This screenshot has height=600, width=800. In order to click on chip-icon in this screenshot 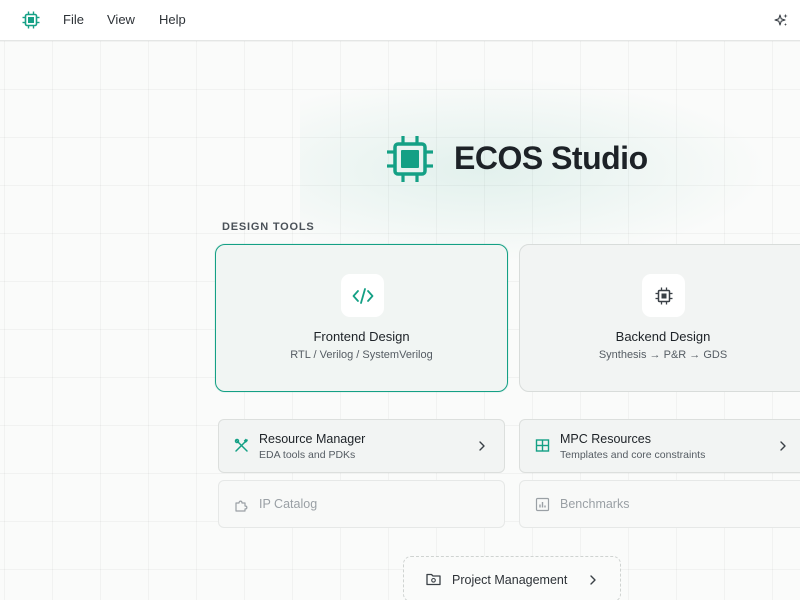, I will do `click(663, 295)`.